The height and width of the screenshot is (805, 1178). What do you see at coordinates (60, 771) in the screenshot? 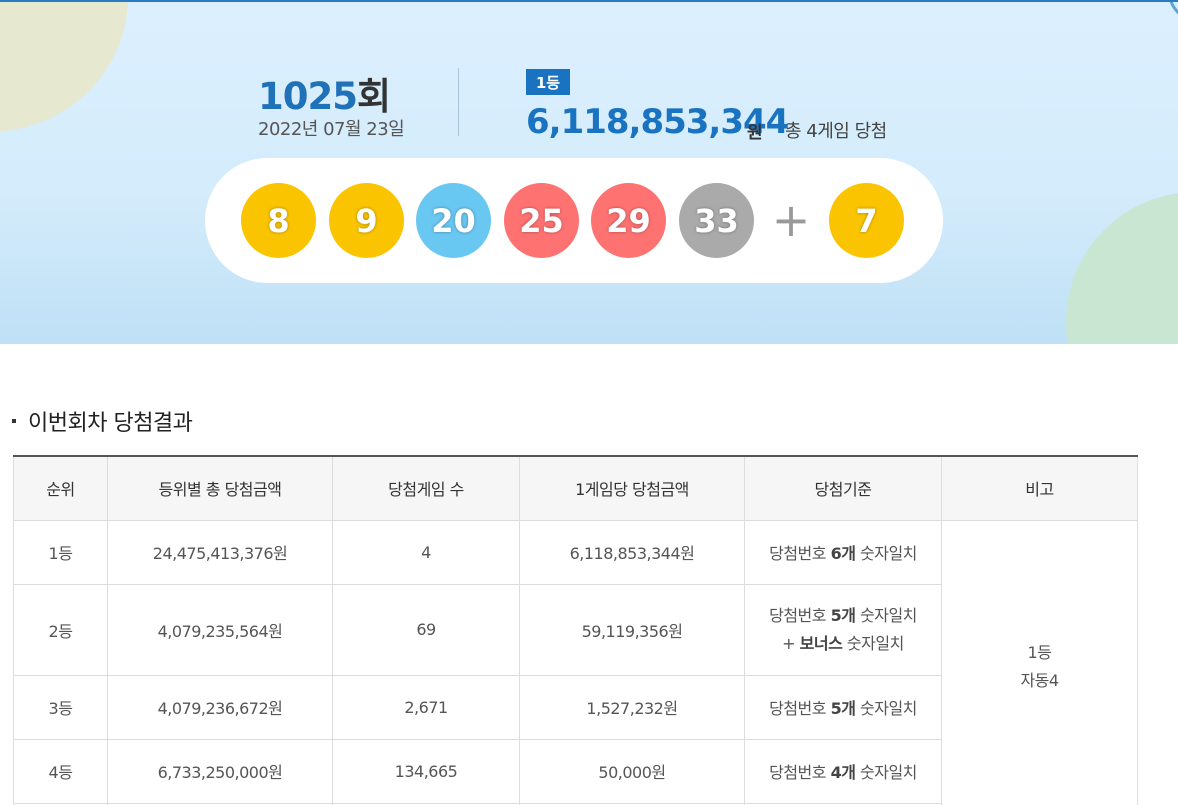
I see `rank-cell: 4등` at bounding box center [60, 771].